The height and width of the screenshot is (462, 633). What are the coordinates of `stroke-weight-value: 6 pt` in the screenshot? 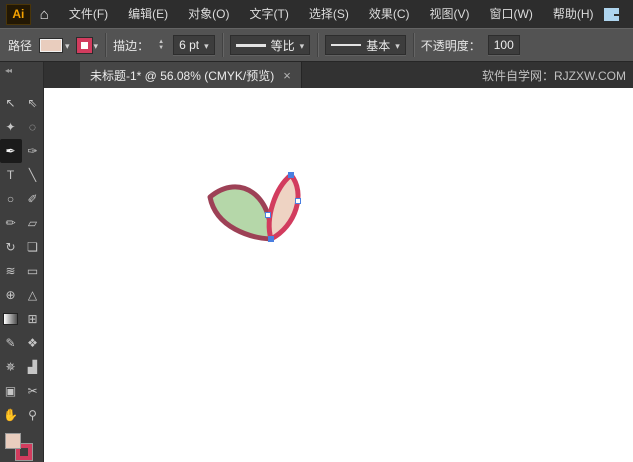 It's located at (189, 45).